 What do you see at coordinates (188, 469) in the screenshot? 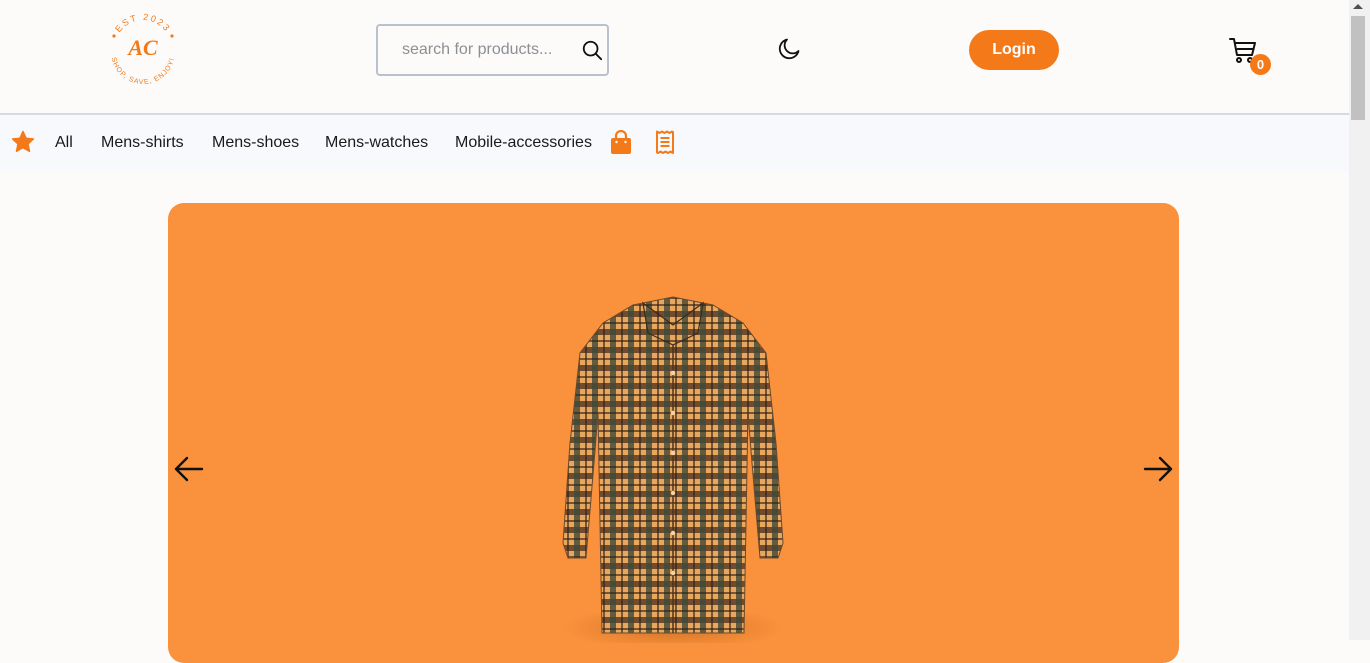
I see `arrow-left-icon` at bounding box center [188, 469].